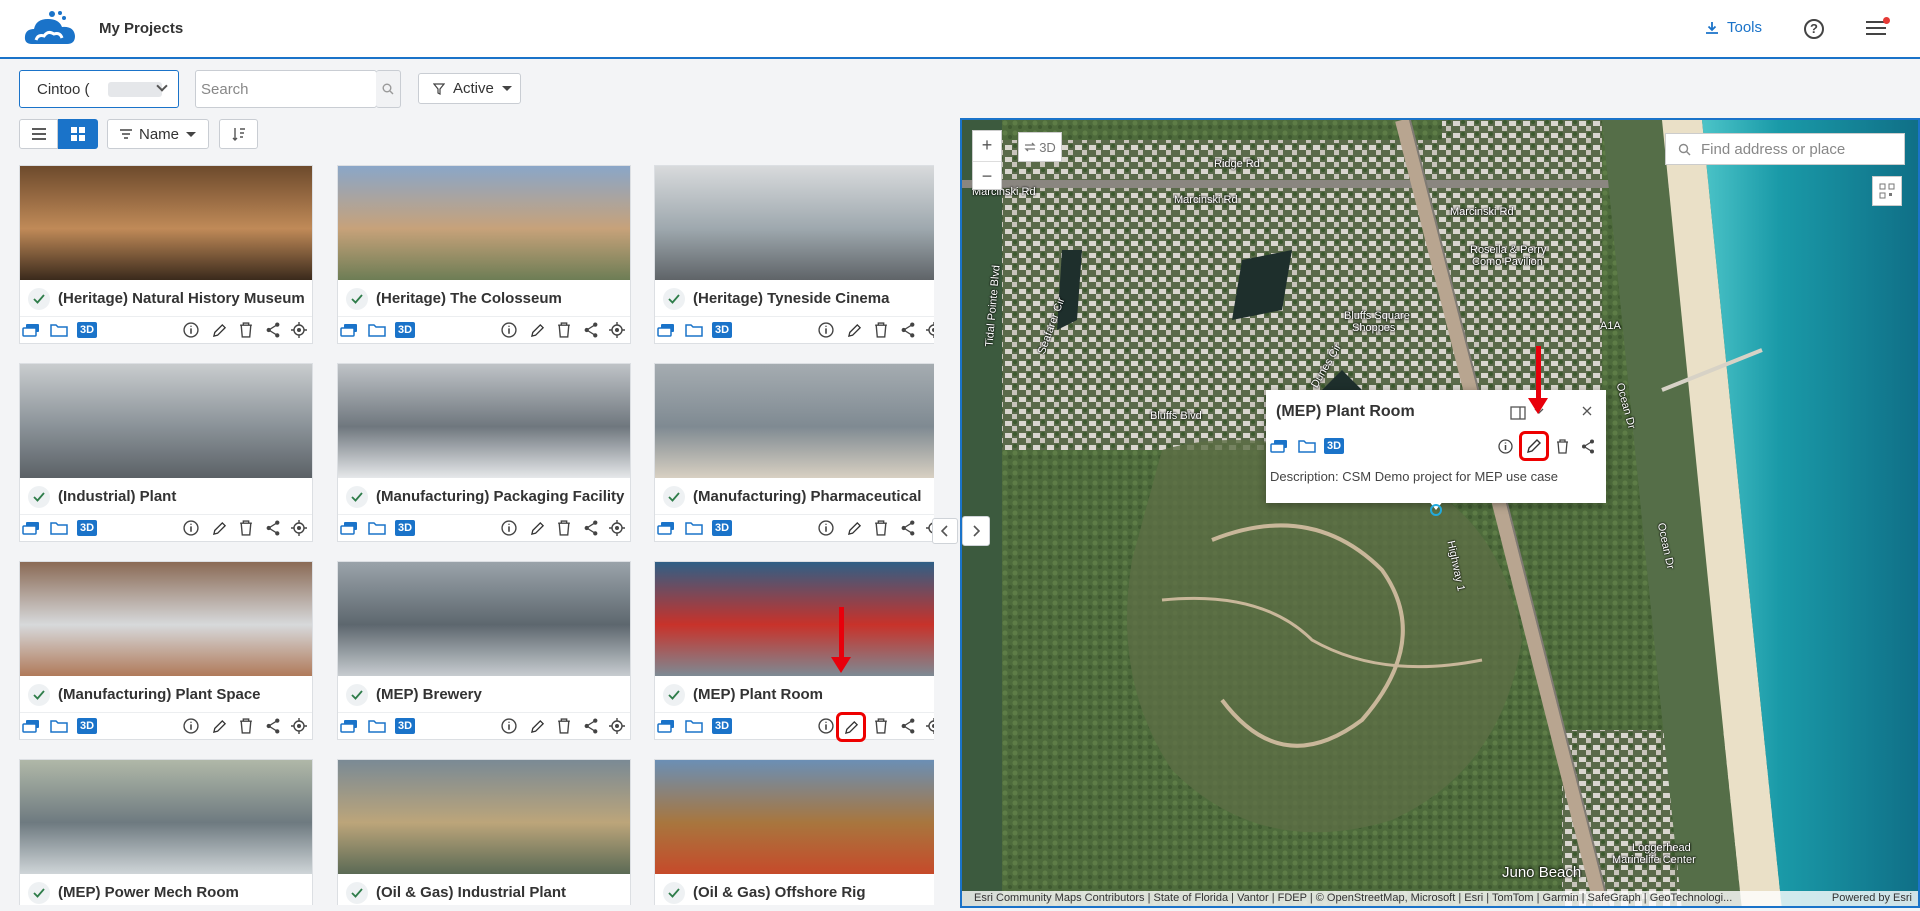 This screenshot has height=911, width=1920. I want to click on project-card: (Heritage) Natural History Museum 3D, so click(166, 254).